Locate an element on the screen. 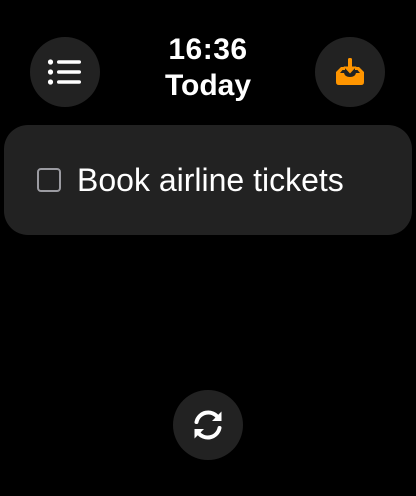  sync-arrows-icon is located at coordinates (208, 425).